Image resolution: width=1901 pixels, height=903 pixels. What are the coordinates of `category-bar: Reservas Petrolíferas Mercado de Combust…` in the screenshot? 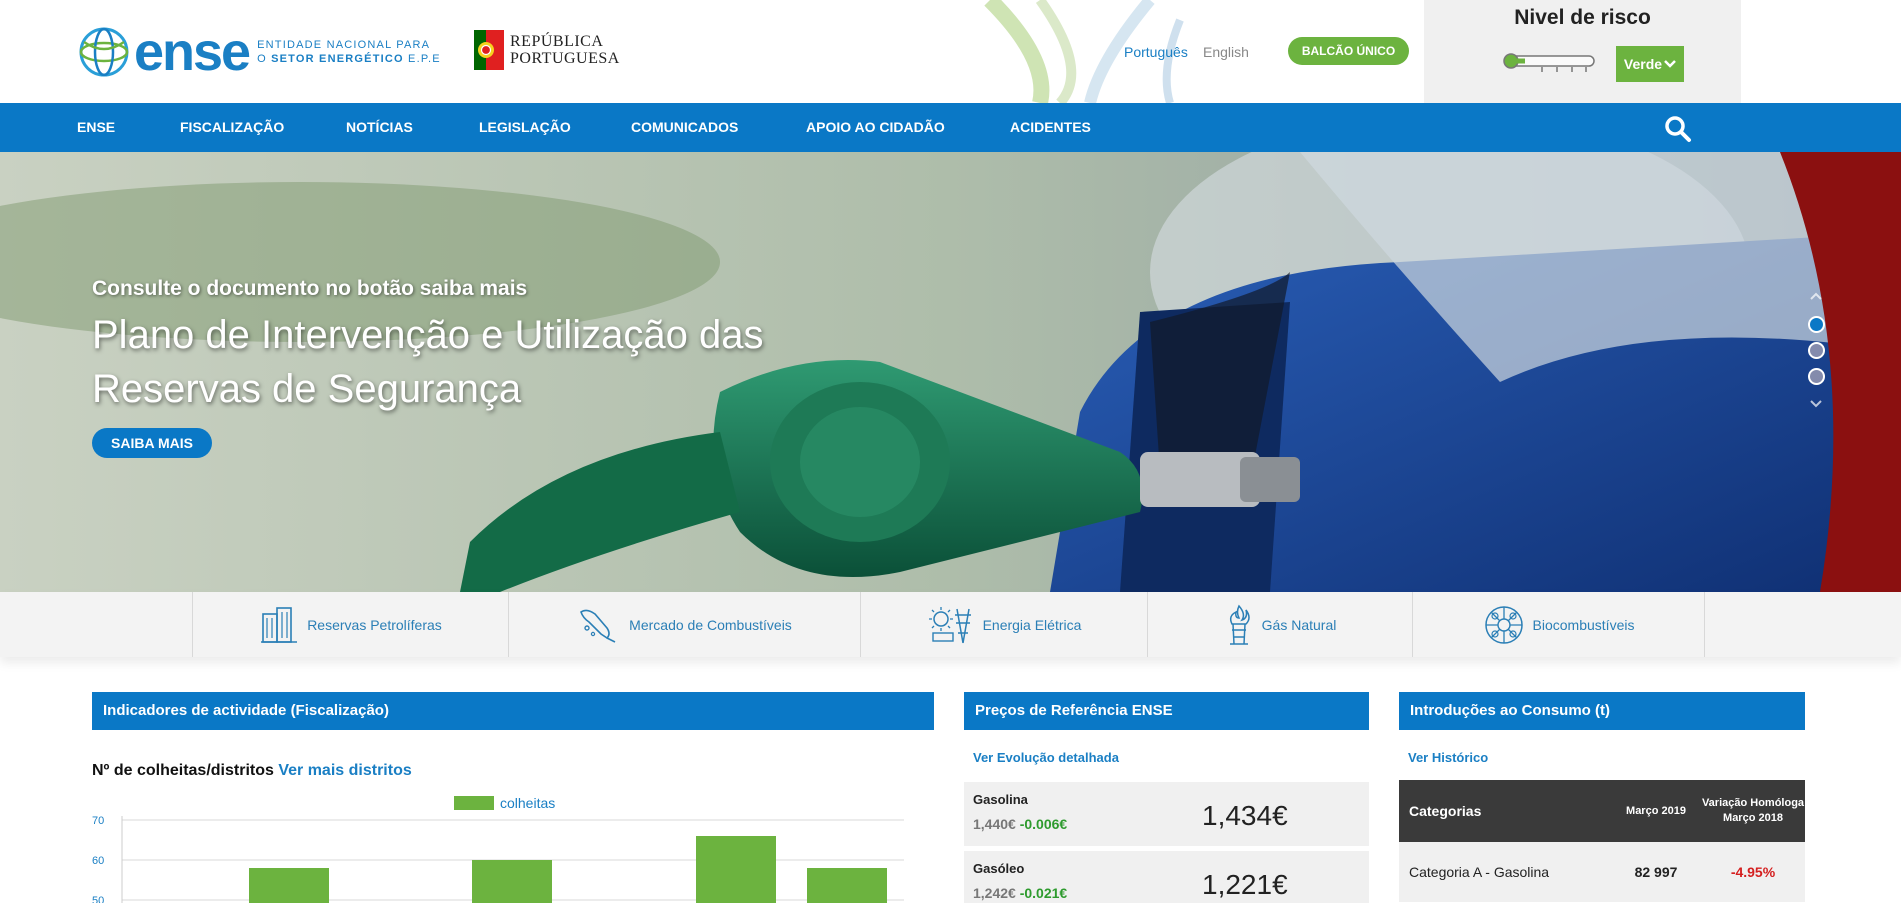 It's located at (950, 624).